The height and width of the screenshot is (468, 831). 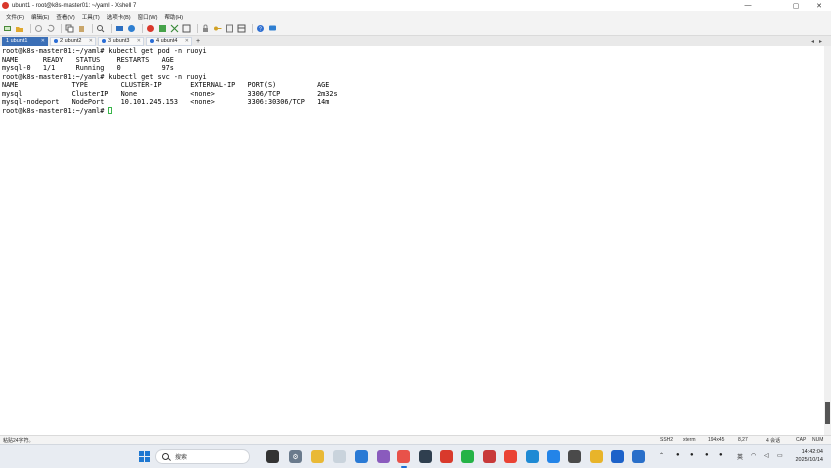 I want to click on find-icon, so click(x=100, y=28).